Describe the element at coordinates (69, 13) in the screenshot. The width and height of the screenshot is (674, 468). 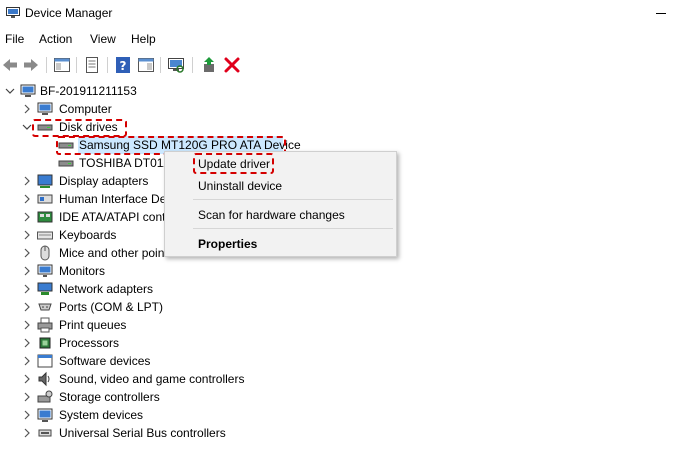
I see `window-title: Device Manager` at that location.